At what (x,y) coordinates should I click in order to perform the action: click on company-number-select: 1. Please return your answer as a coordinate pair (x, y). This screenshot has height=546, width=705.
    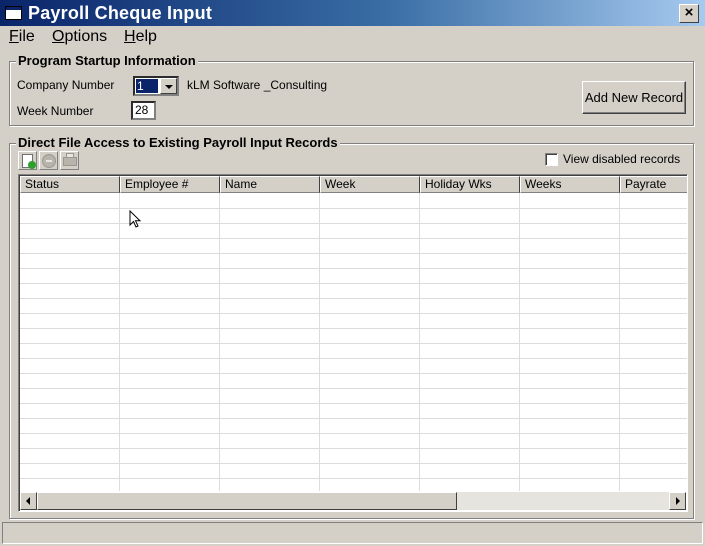
    Looking at the image, I should click on (156, 86).